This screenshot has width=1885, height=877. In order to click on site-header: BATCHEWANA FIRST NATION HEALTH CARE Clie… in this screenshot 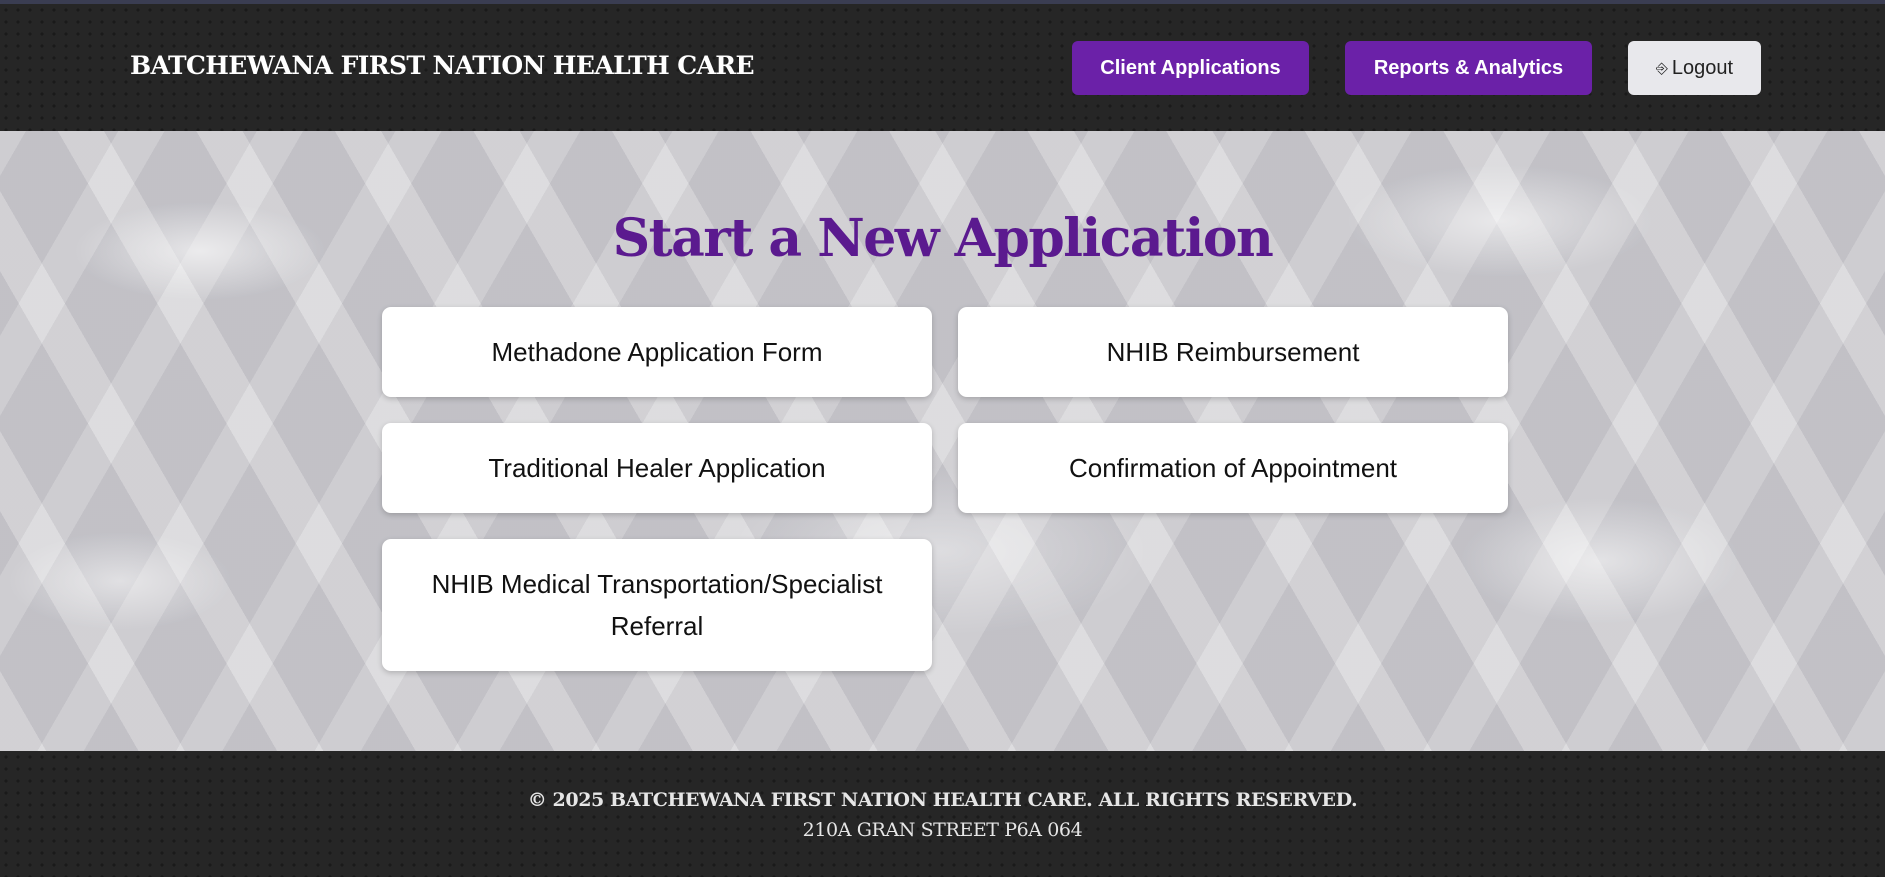, I will do `click(942, 67)`.